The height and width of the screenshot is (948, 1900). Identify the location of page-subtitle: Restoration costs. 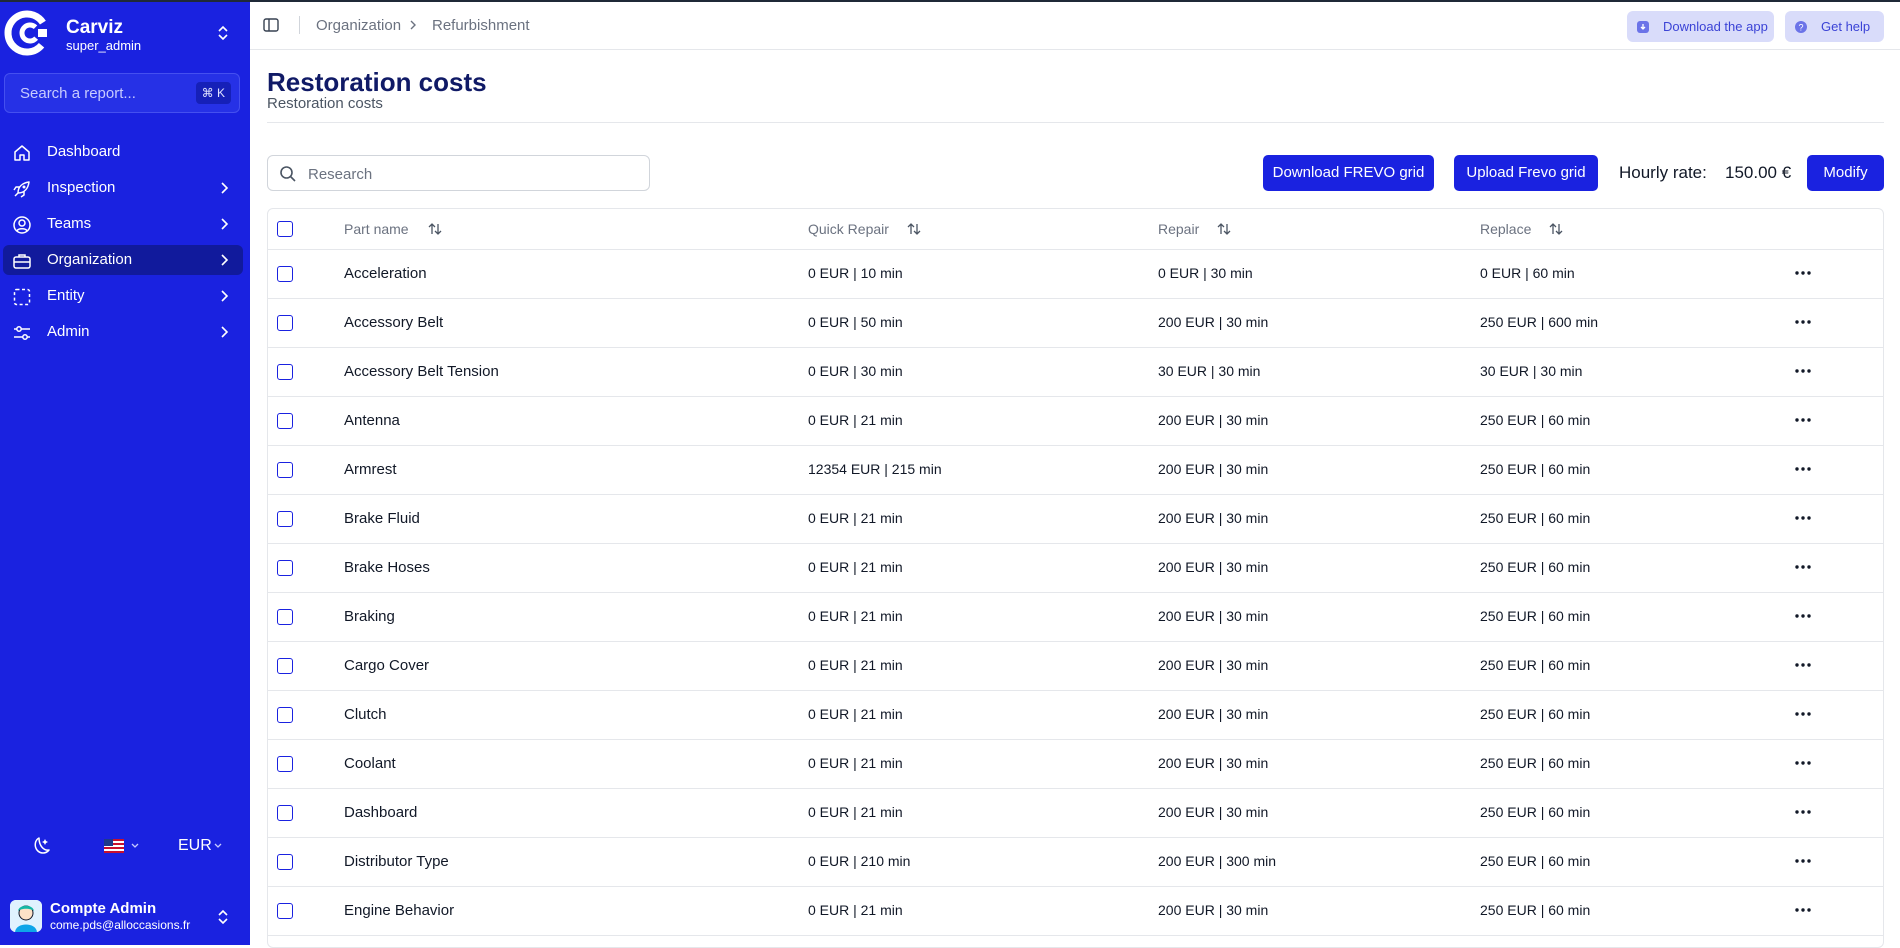
(325, 103).